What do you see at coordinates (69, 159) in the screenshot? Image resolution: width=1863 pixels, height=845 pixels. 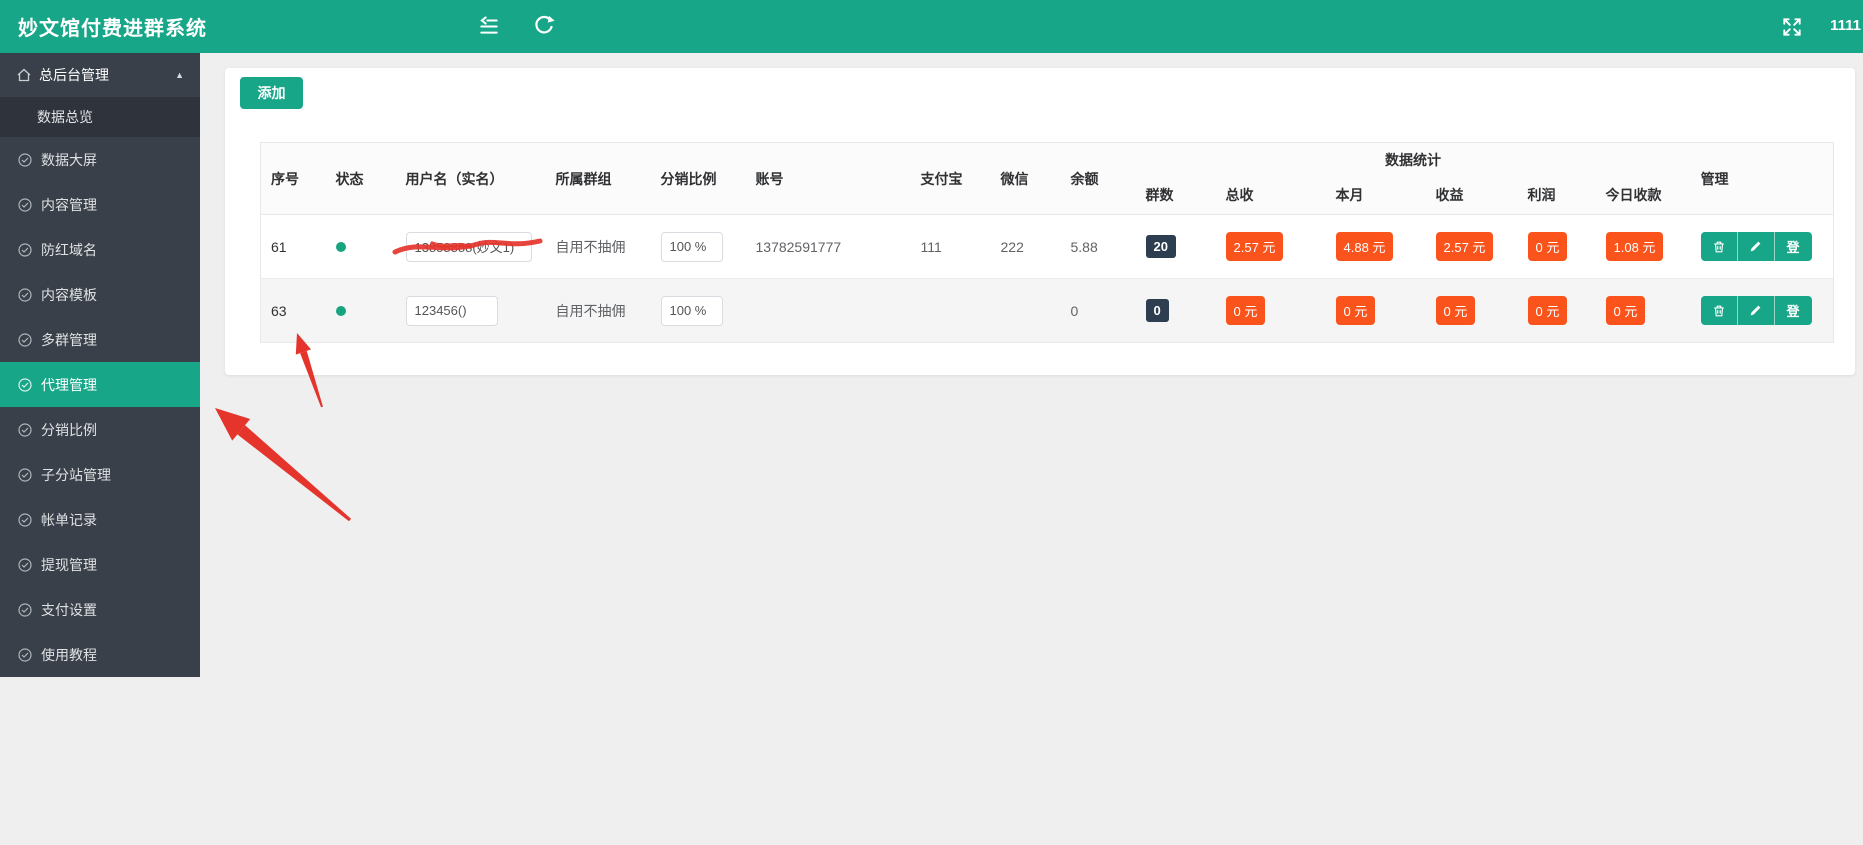 I see `sidebar-item-label: 数据大屏` at bounding box center [69, 159].